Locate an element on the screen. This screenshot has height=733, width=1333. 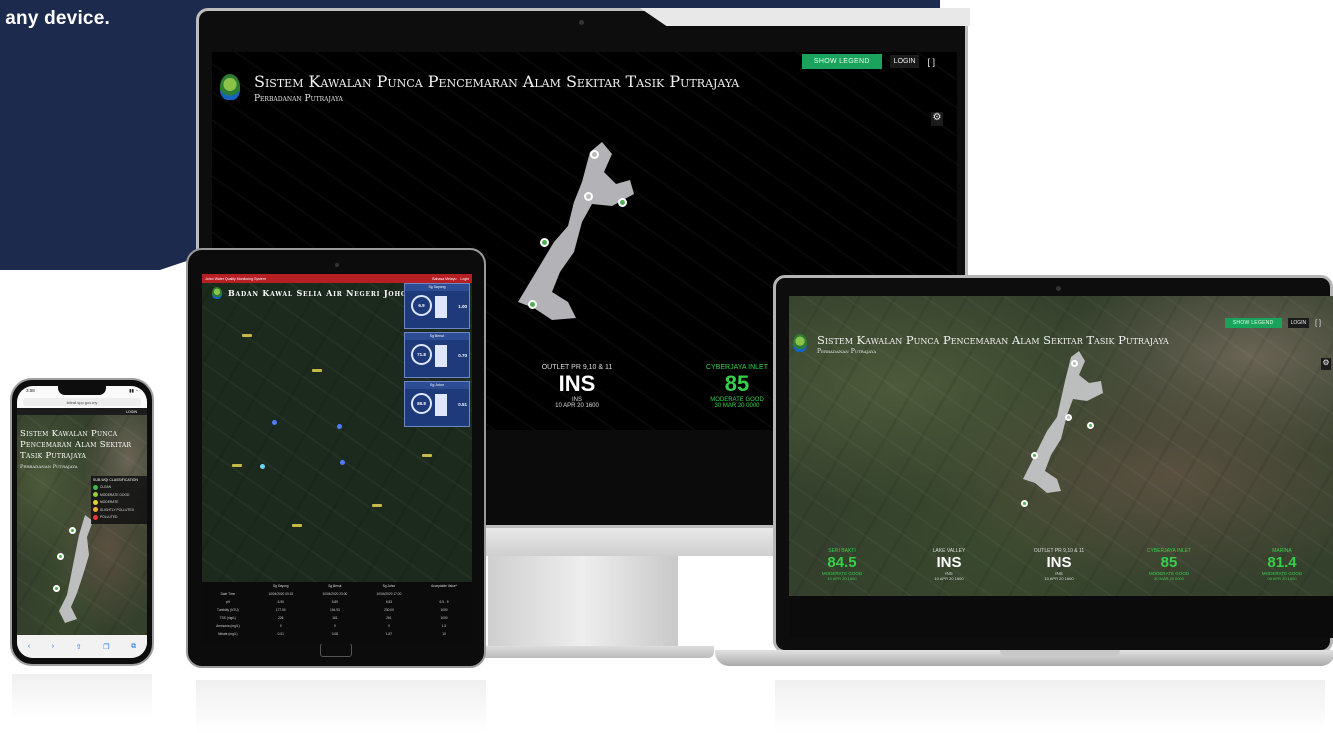
desktop-topbar: SHOW LEGEND LOGIN [ ] is located at coordinates (868, 61).